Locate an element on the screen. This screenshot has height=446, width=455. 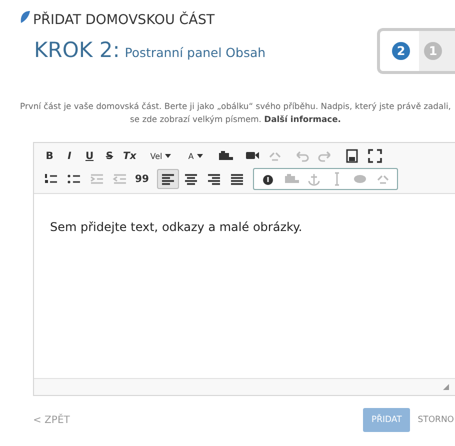
step-name: Postranní panel Obsah is located at coordinates (195, 52).